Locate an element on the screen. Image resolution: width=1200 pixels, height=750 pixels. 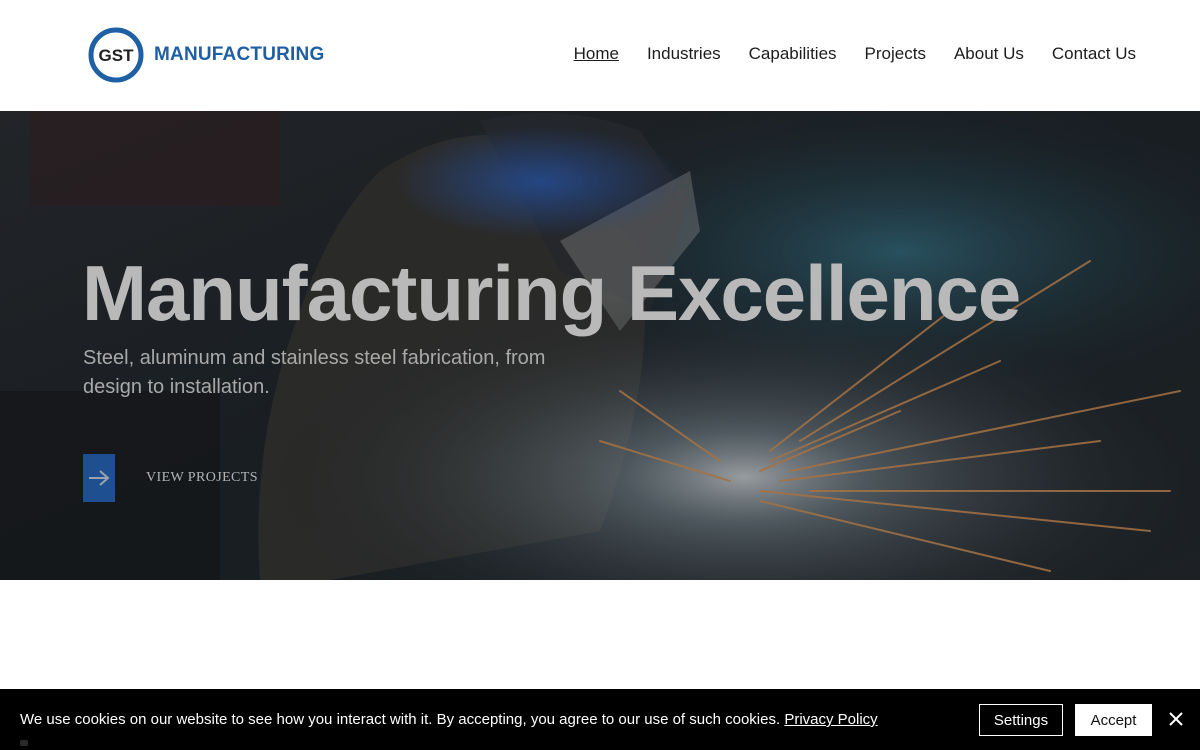
nav-home: Home is located at coordinates (596, 54).